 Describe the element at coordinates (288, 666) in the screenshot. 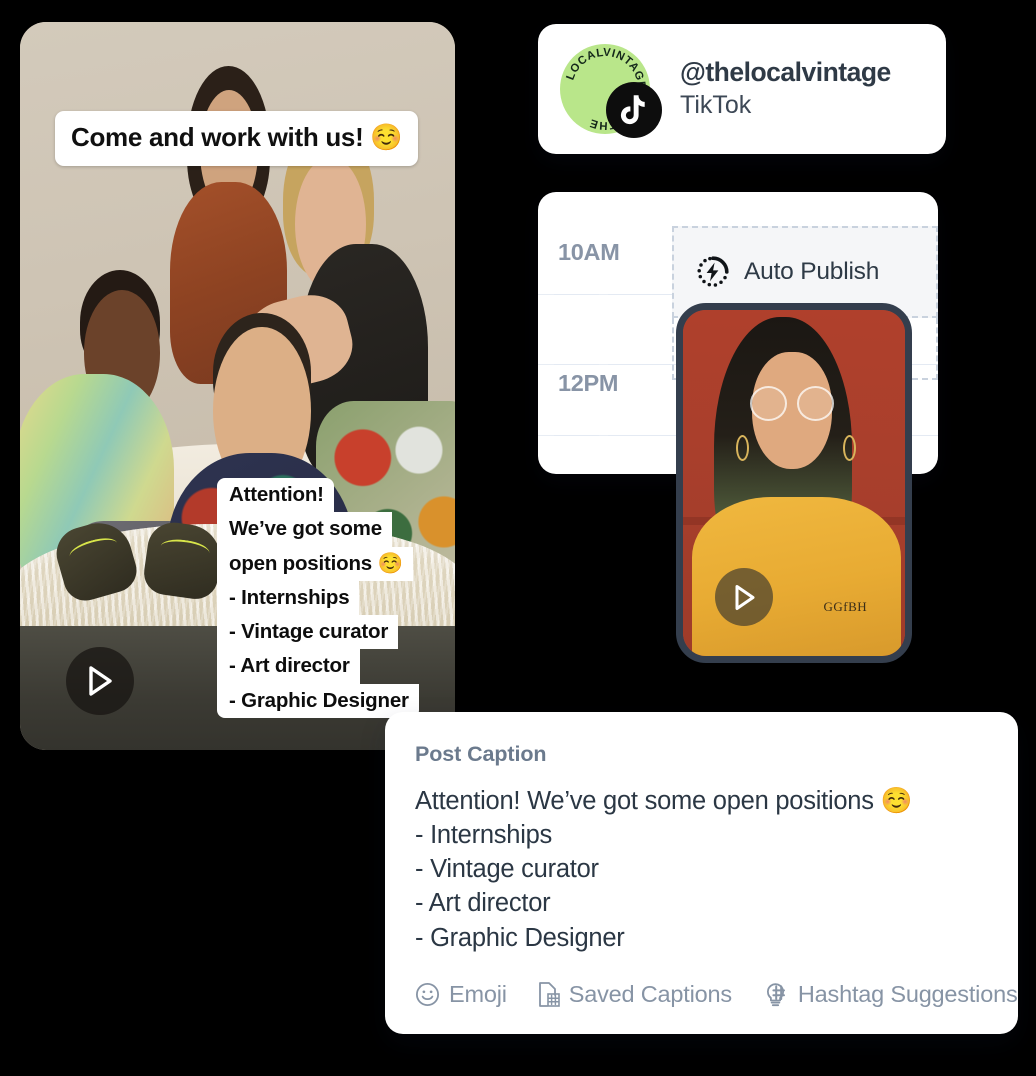

I see `overlay-caption-line: - Art director` at that location.